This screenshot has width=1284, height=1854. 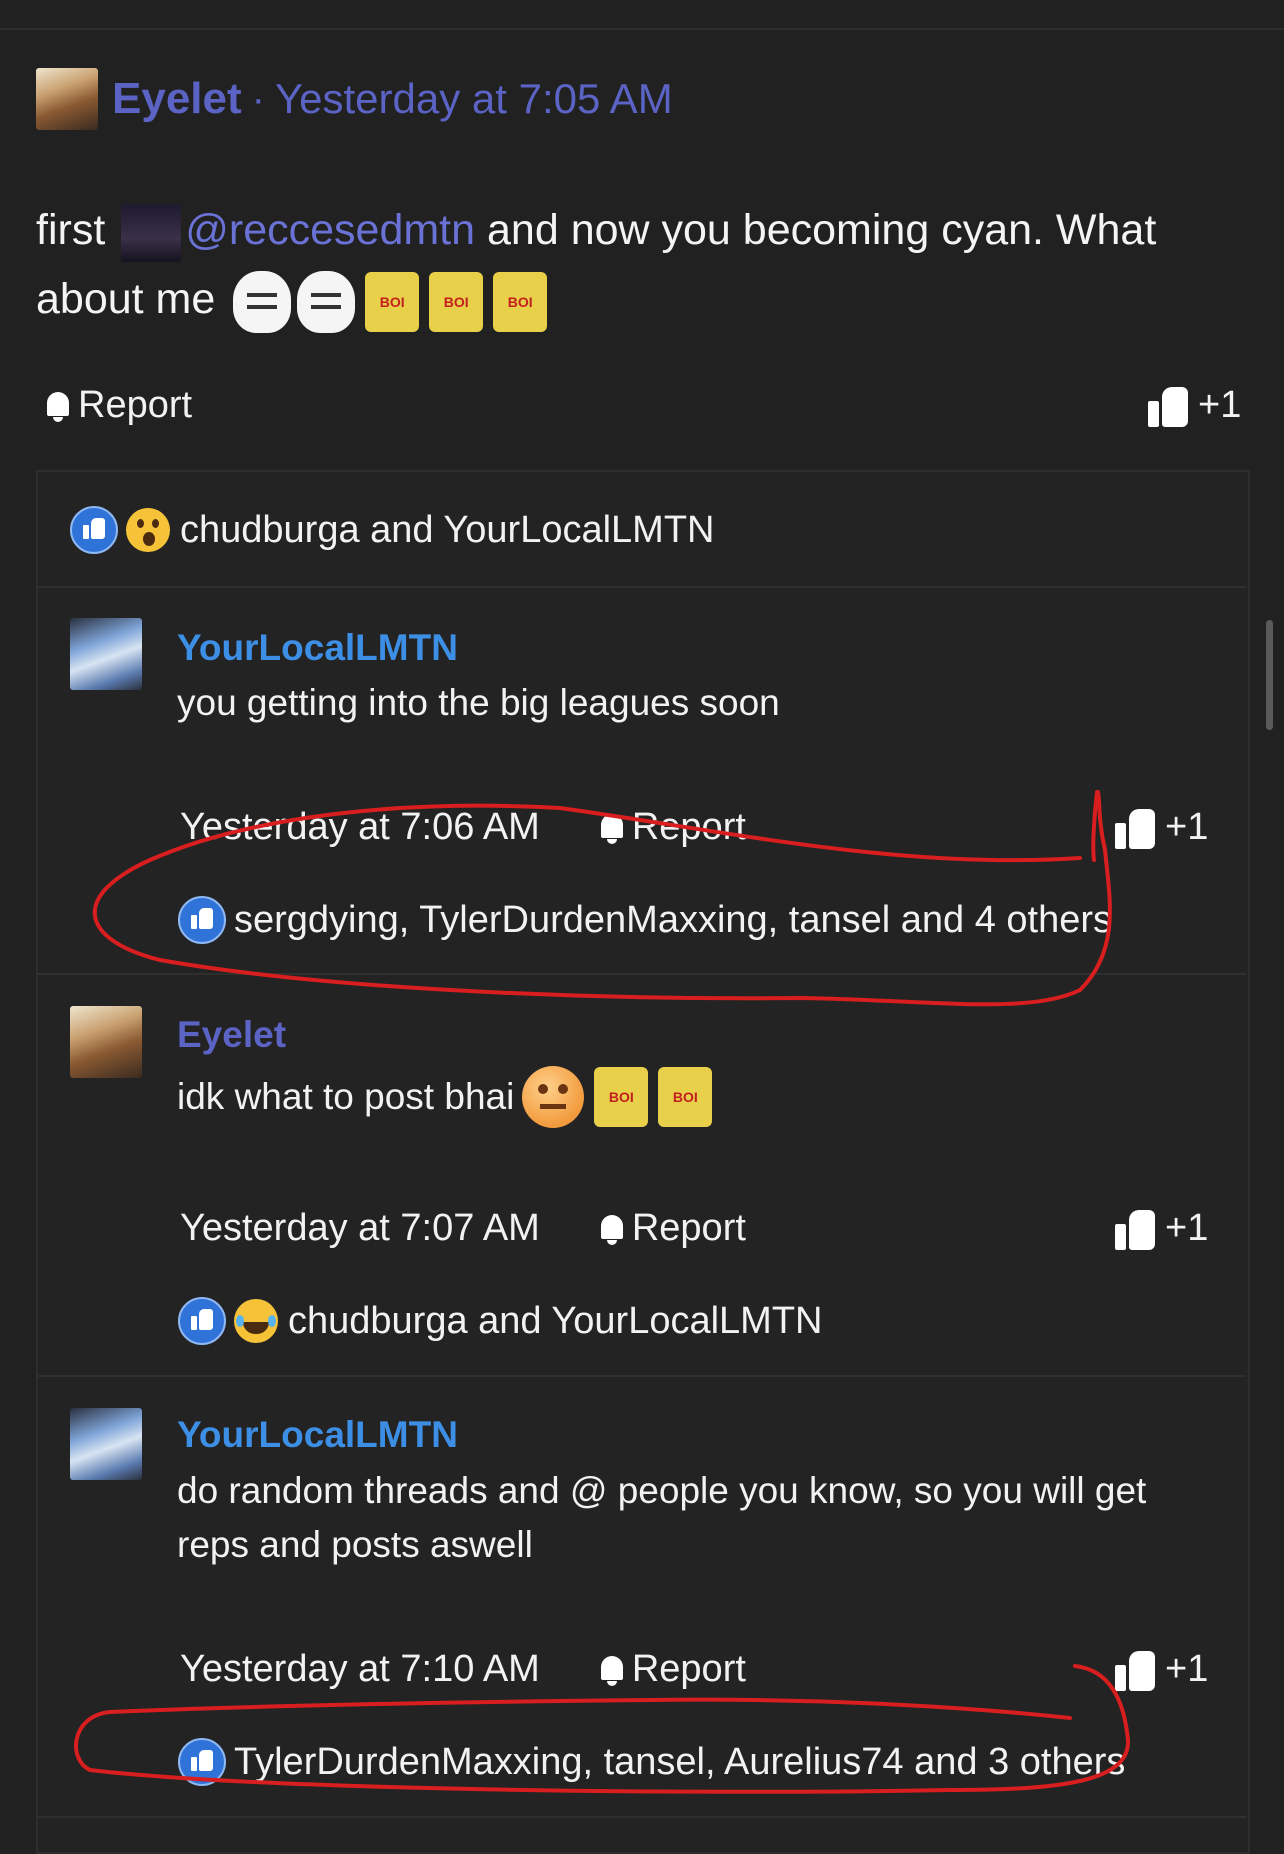 I want to click on post-author-link: Eyelet, so click(x=177, y=99).